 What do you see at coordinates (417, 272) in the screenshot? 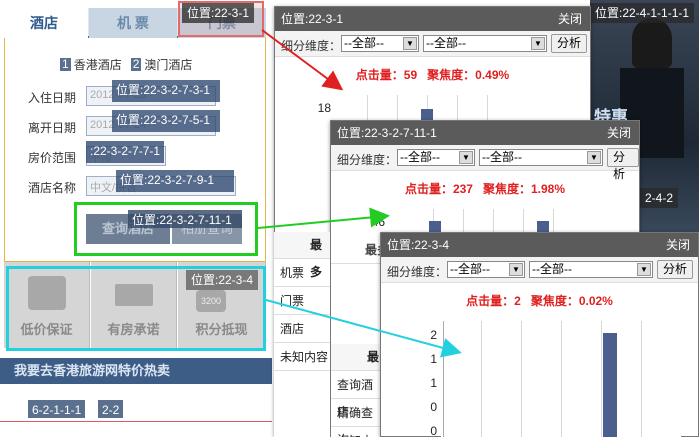
I see `panel-3-dim-label: 细分维度：` at bounding box center [417, 272].